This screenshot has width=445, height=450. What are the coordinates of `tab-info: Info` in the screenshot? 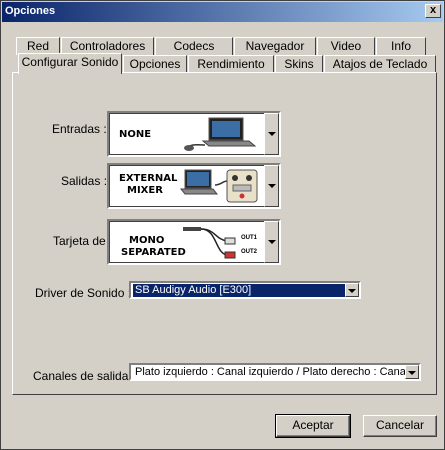 It's located at (401, 46).